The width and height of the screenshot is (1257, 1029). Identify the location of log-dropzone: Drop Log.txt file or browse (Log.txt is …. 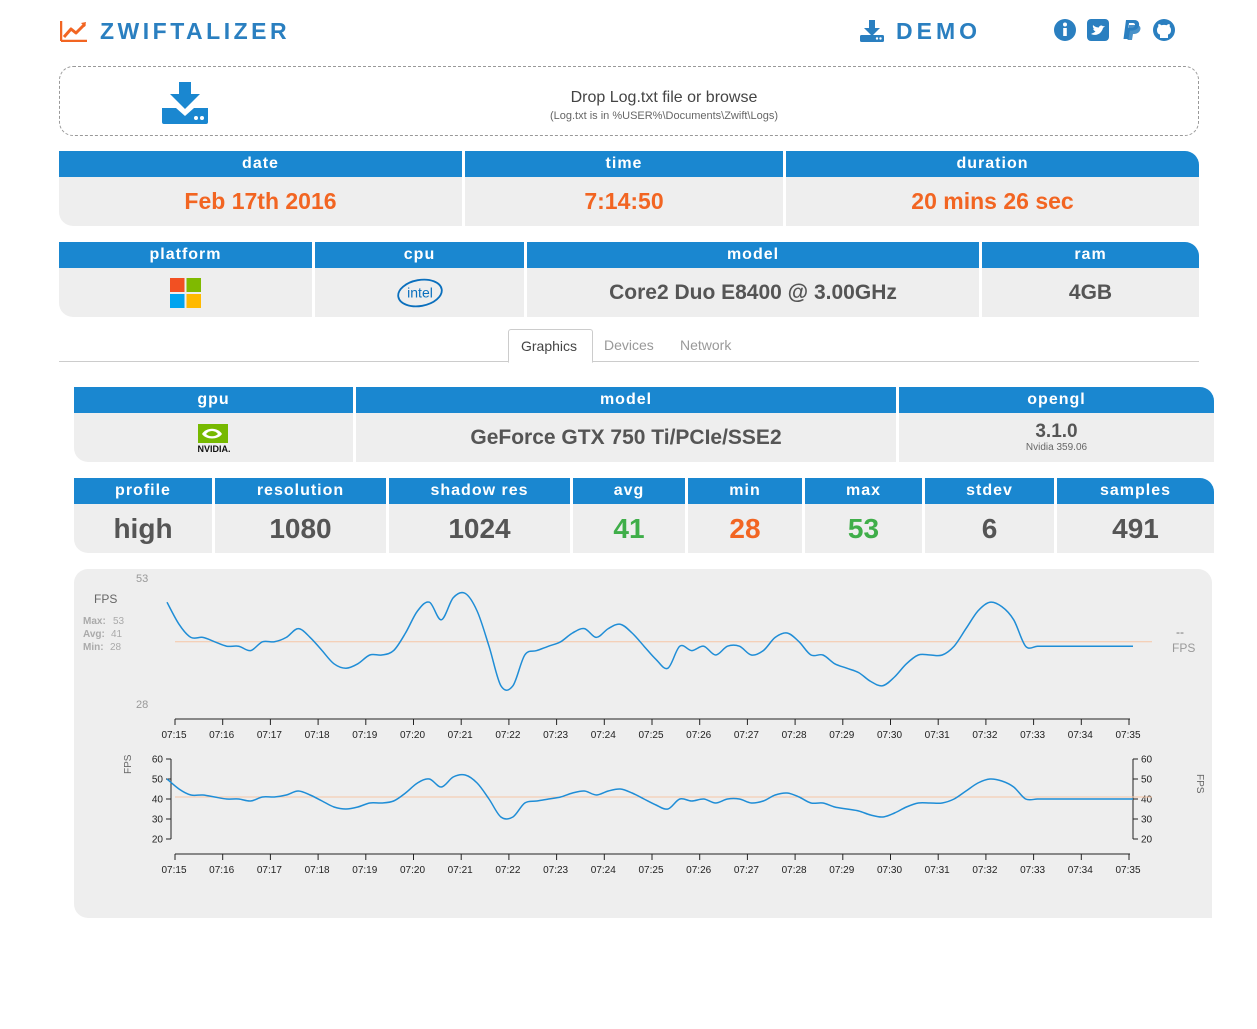
(629, 101).